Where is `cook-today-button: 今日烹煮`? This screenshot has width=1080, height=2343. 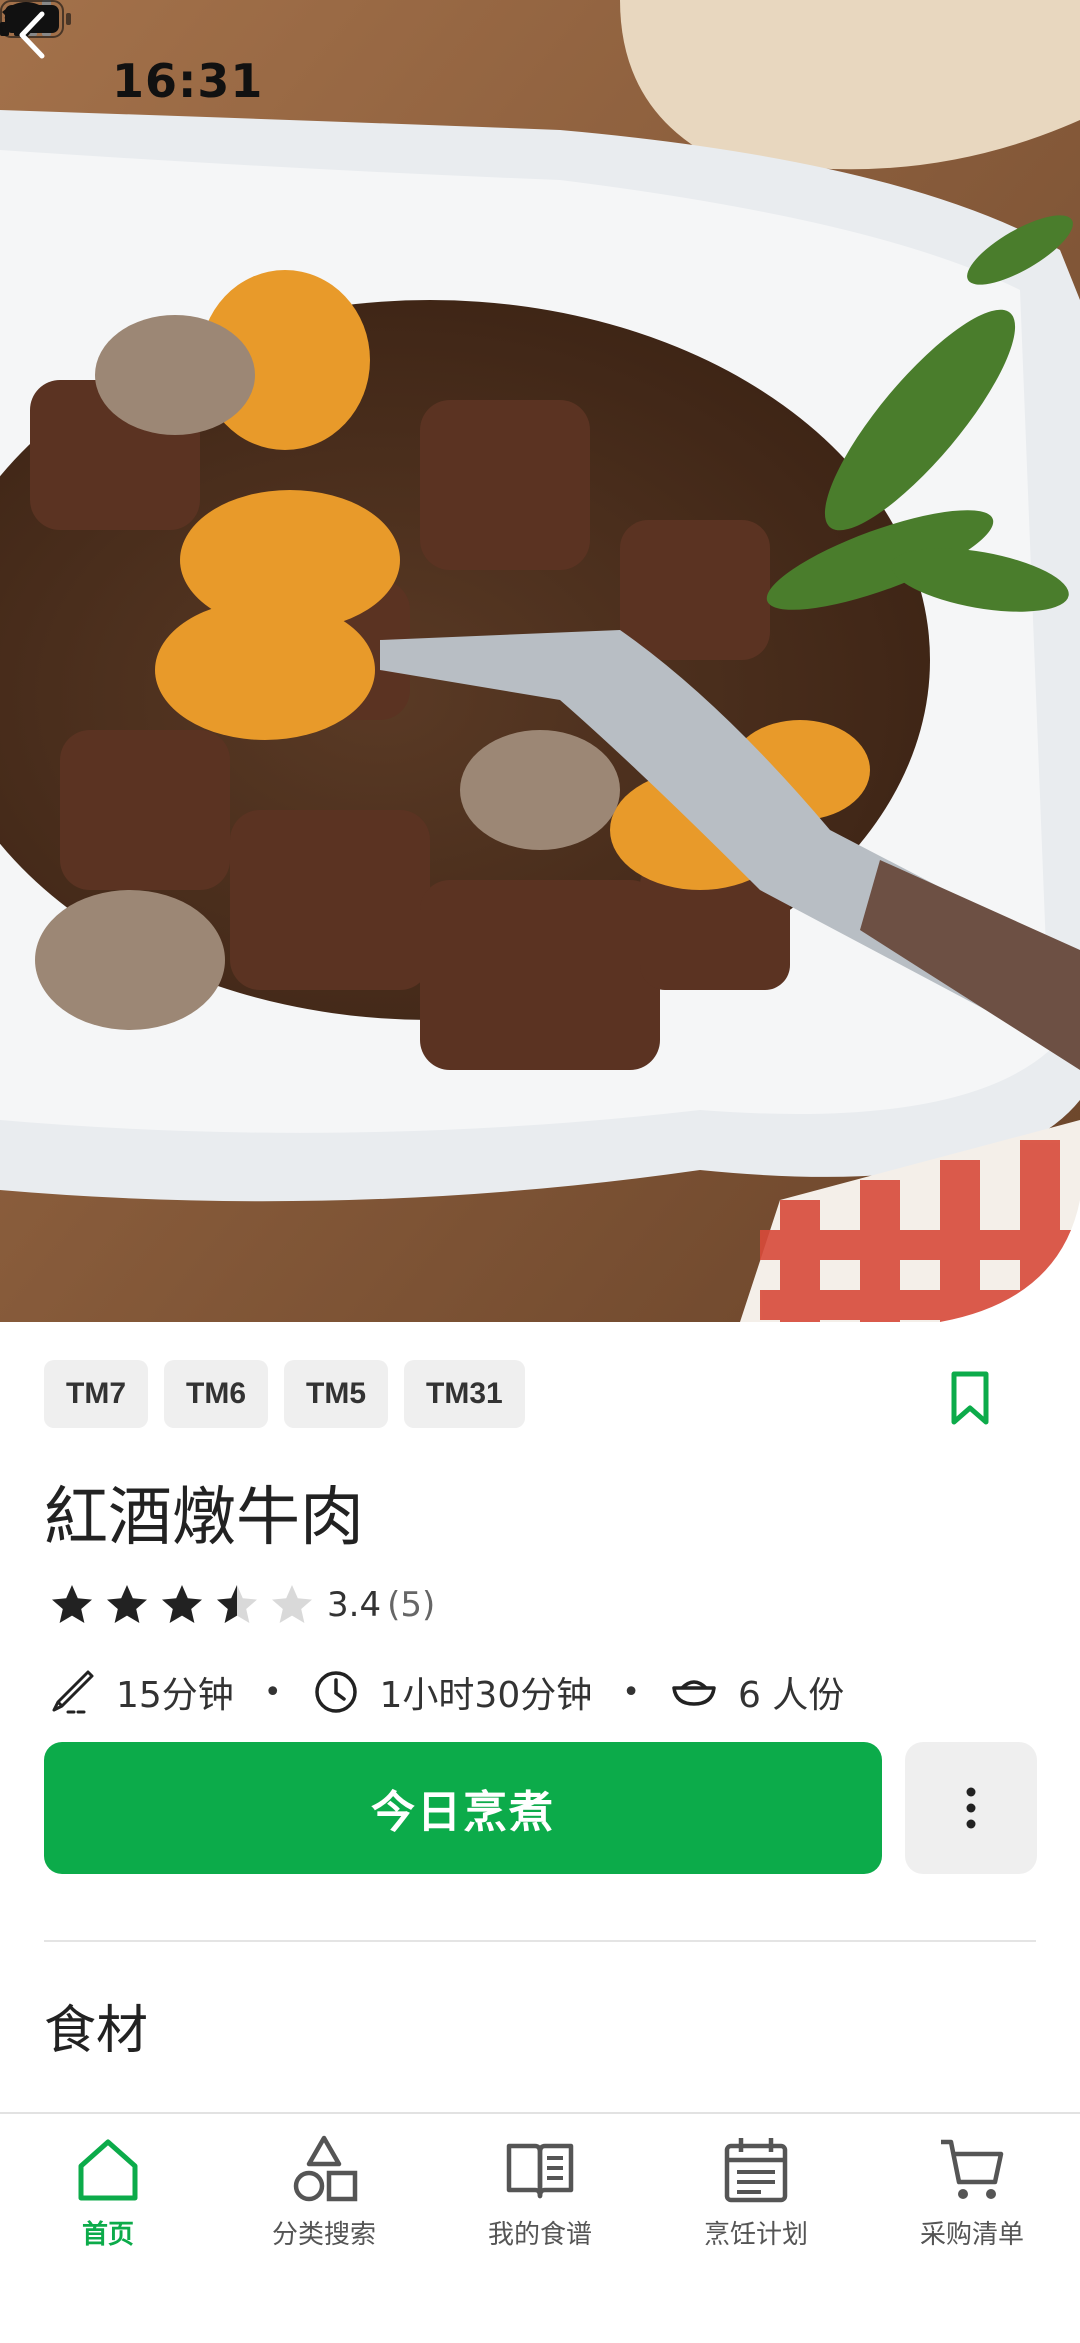
cook-today-button: 今日烹煮 is located at coordinates (463, 1808).